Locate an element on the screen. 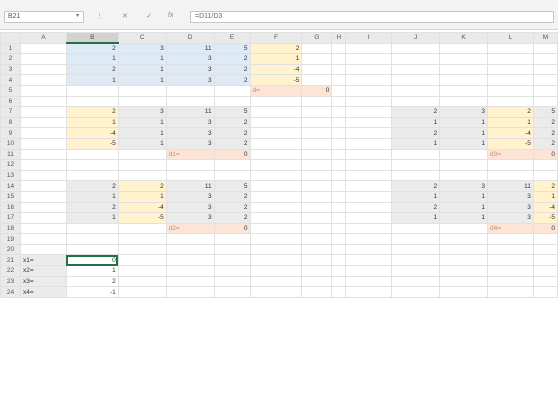 Image resolution: width=558 pixels, height=403 pixels. row-header-24: 24 is located at coordinates (10, 292).